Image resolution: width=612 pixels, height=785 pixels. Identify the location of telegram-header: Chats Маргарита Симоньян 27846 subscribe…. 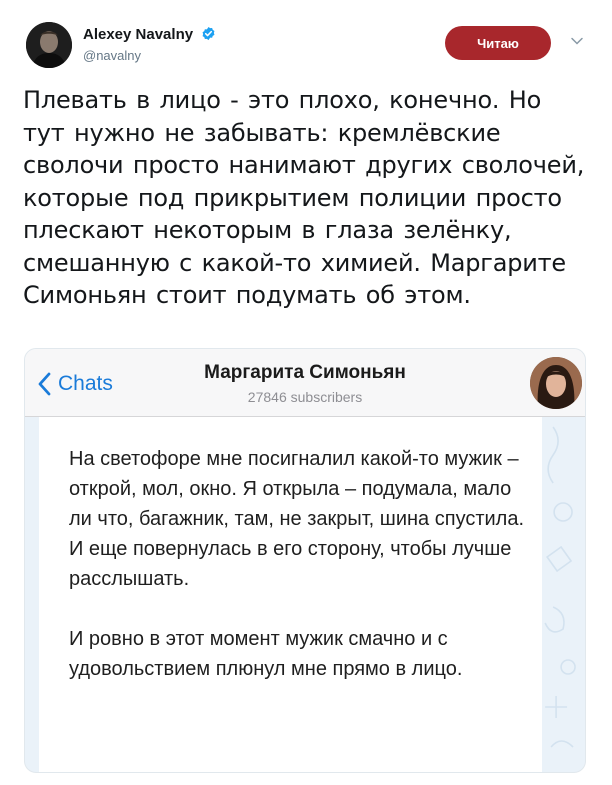
(305, 383).